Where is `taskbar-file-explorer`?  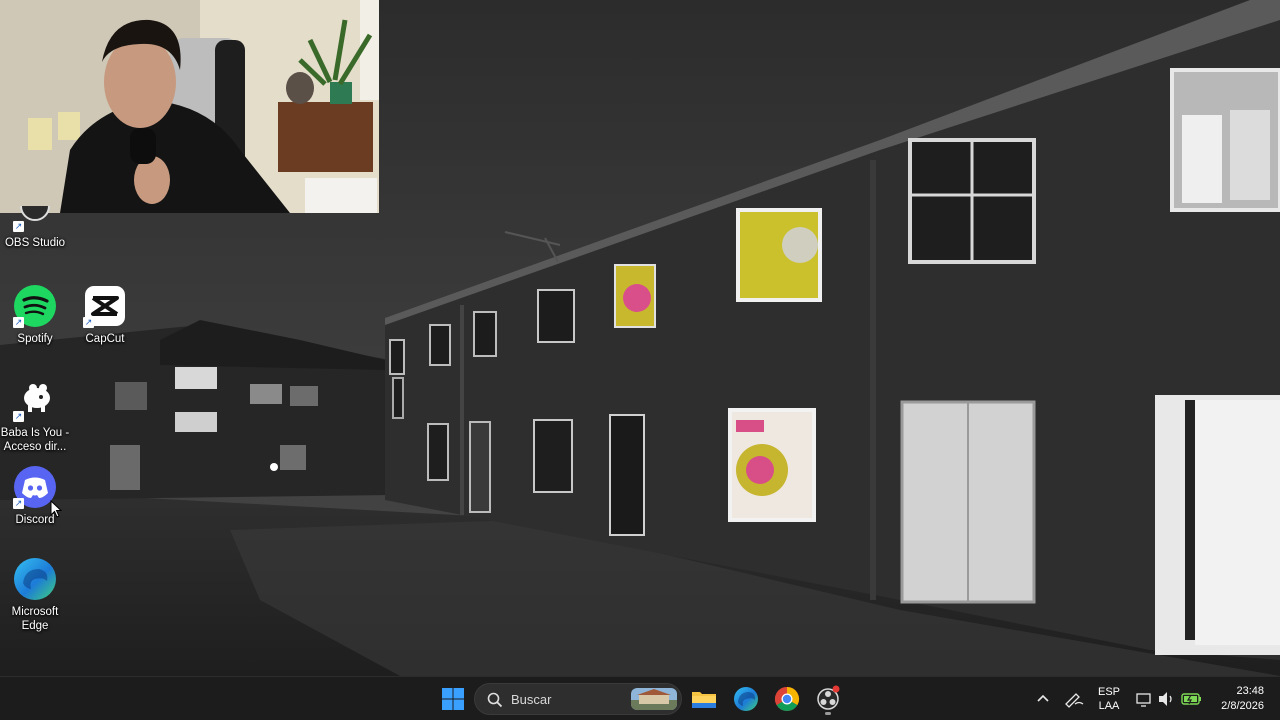
taskbar-file-explorer is located at coordinates (704, 699).